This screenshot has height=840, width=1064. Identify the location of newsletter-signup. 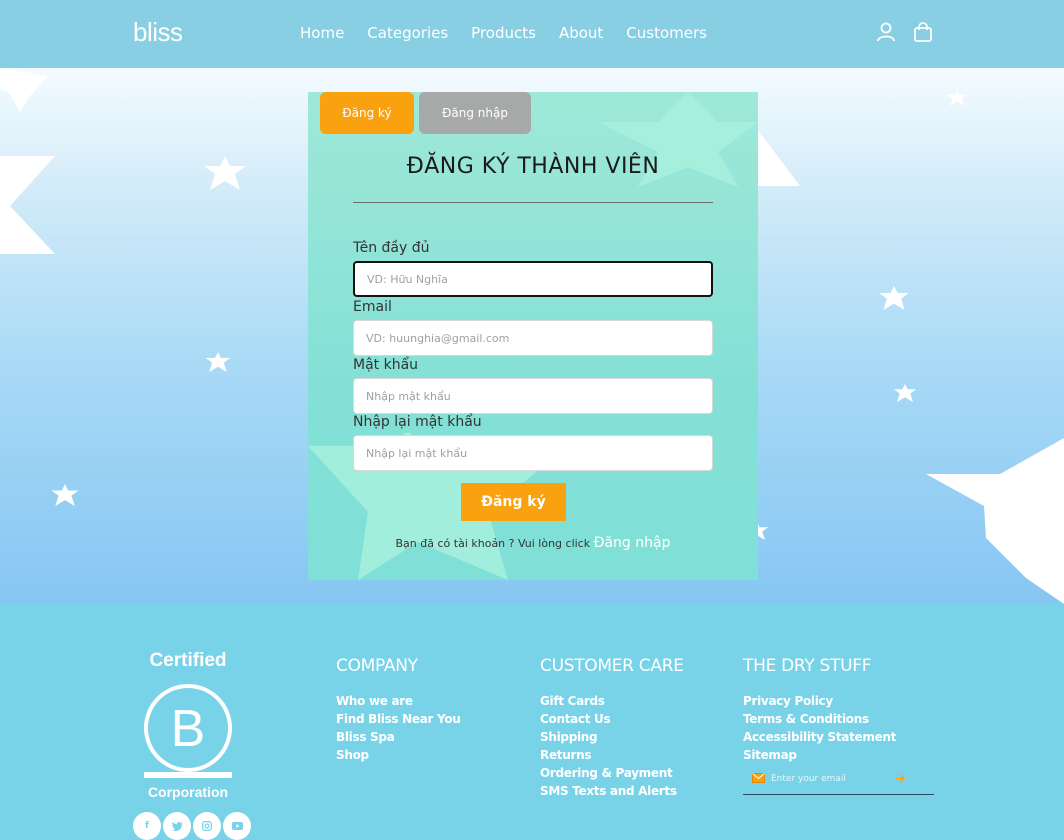
(838, 781).